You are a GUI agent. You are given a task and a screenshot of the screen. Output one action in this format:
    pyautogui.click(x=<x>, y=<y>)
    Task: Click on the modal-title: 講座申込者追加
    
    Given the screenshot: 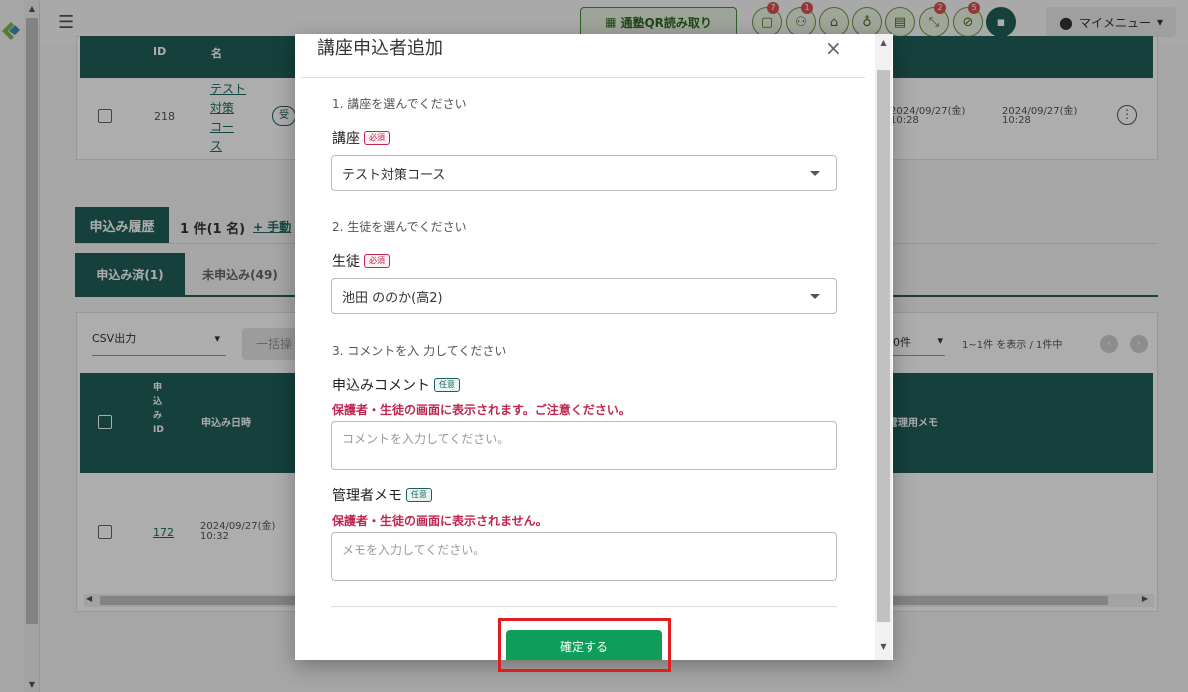 What is the action you would take?
    pyautogui.click(x=380, y=48)
    